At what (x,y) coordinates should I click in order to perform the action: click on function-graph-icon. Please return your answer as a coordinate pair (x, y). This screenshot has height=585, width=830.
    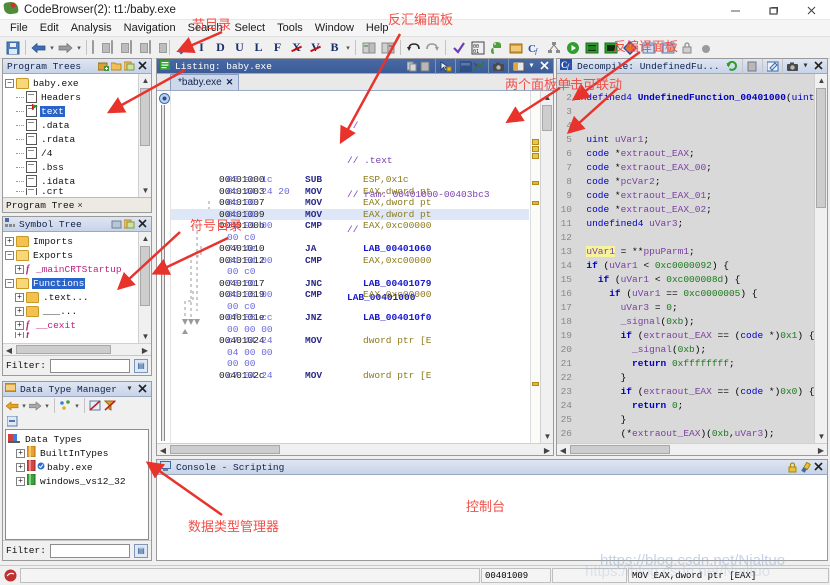
    Looking at the image, I should click on (553, 47).